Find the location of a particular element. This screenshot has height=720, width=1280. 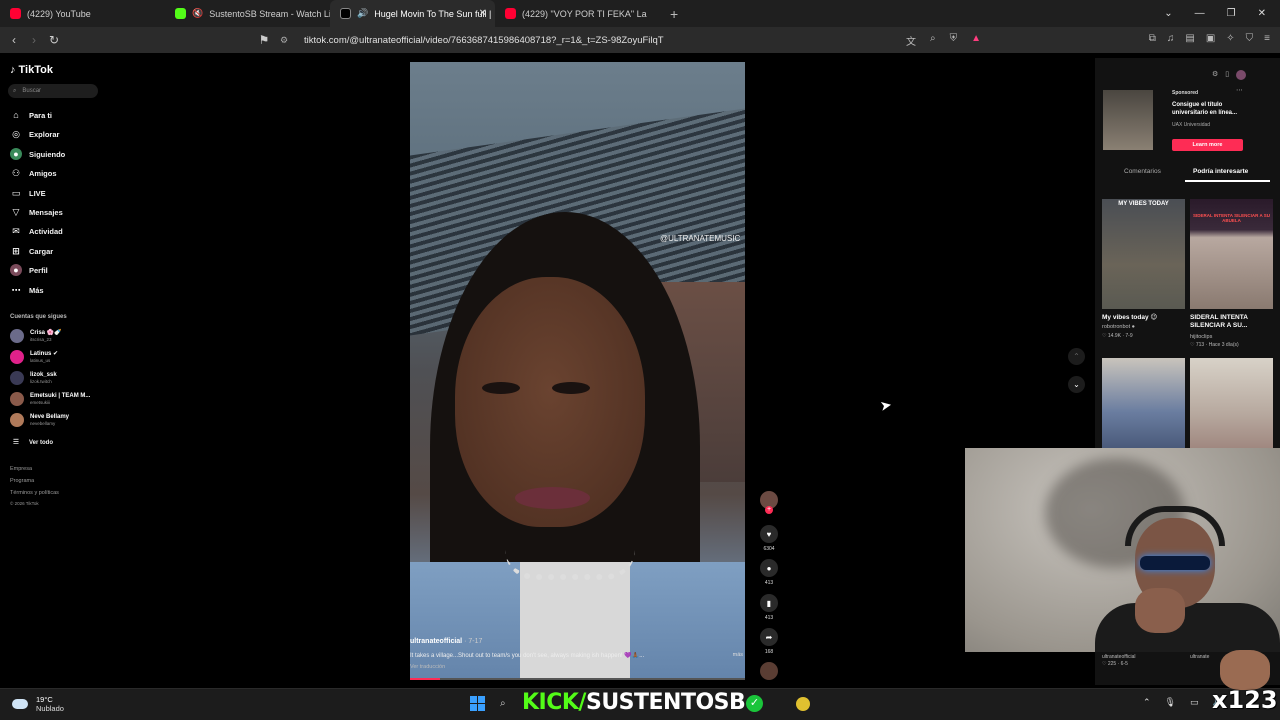

weather-widget: 19°C Nublado is located at coordinates (38, 704).